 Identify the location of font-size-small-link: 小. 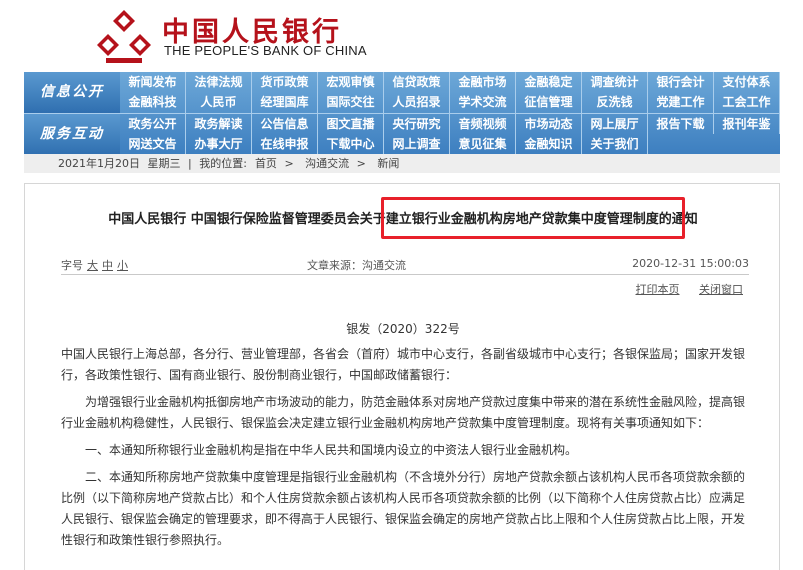
(122, 265).